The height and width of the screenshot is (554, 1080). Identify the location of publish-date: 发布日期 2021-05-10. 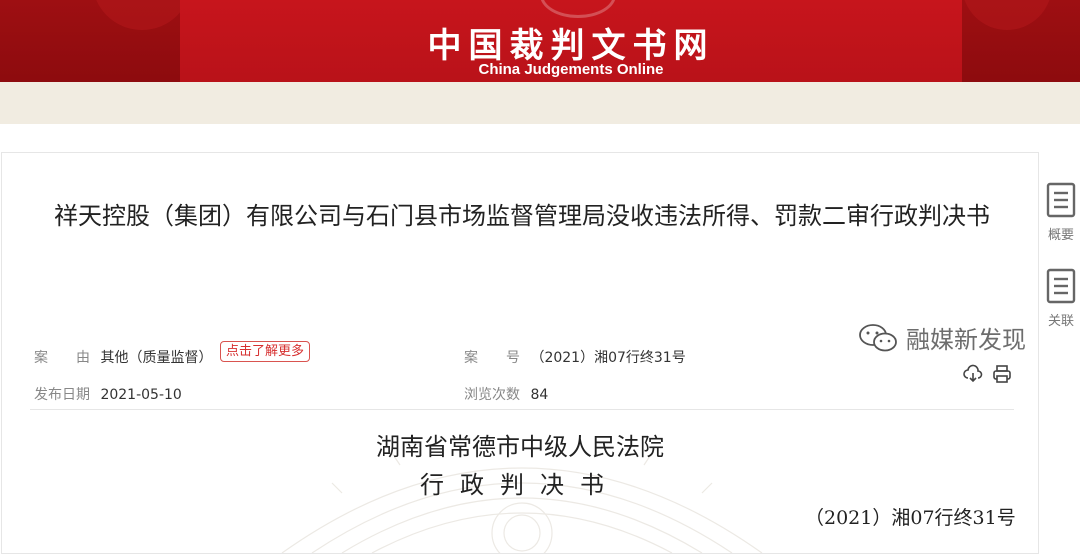
(108, 394).